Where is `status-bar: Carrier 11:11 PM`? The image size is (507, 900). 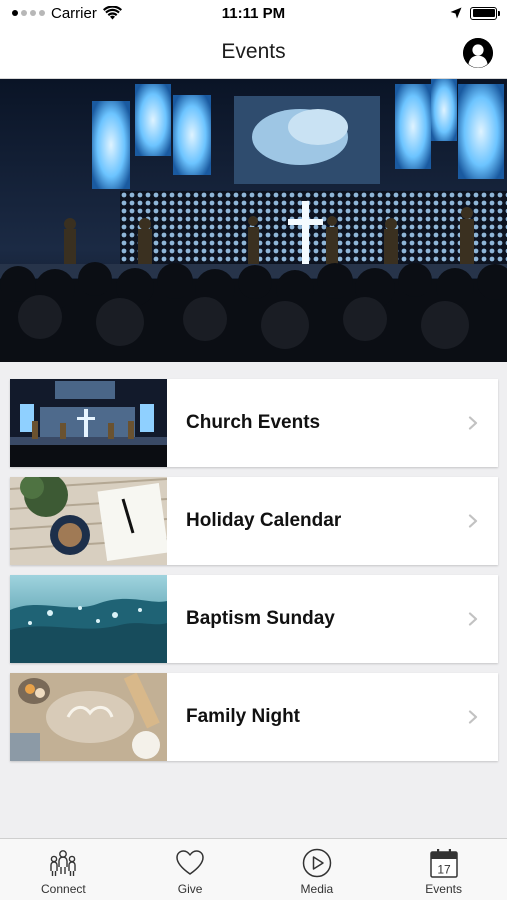 status-bar: Carrier 11:11 PM is located at coordinates (253, 13).